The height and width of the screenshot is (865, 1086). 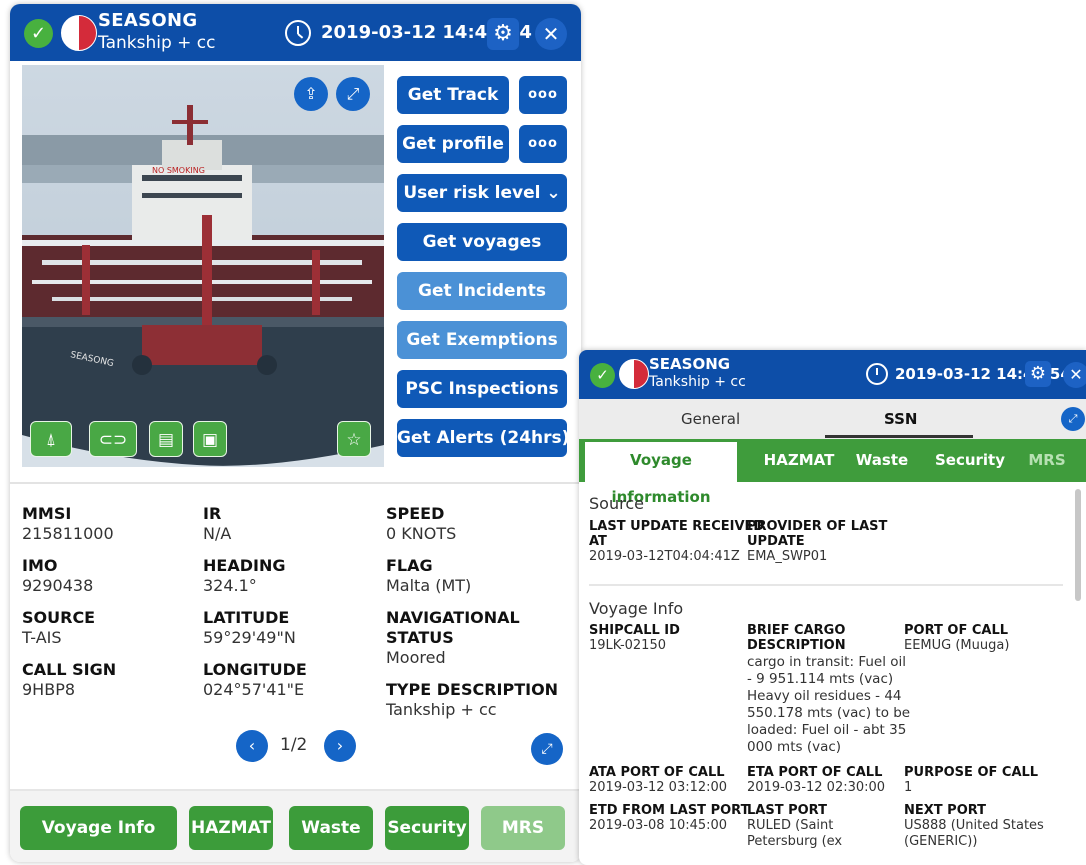 What do you see at coordinates (40, 565) in the screenshot?
I see `imo-label: IMO` at bounding box center [40, 565].